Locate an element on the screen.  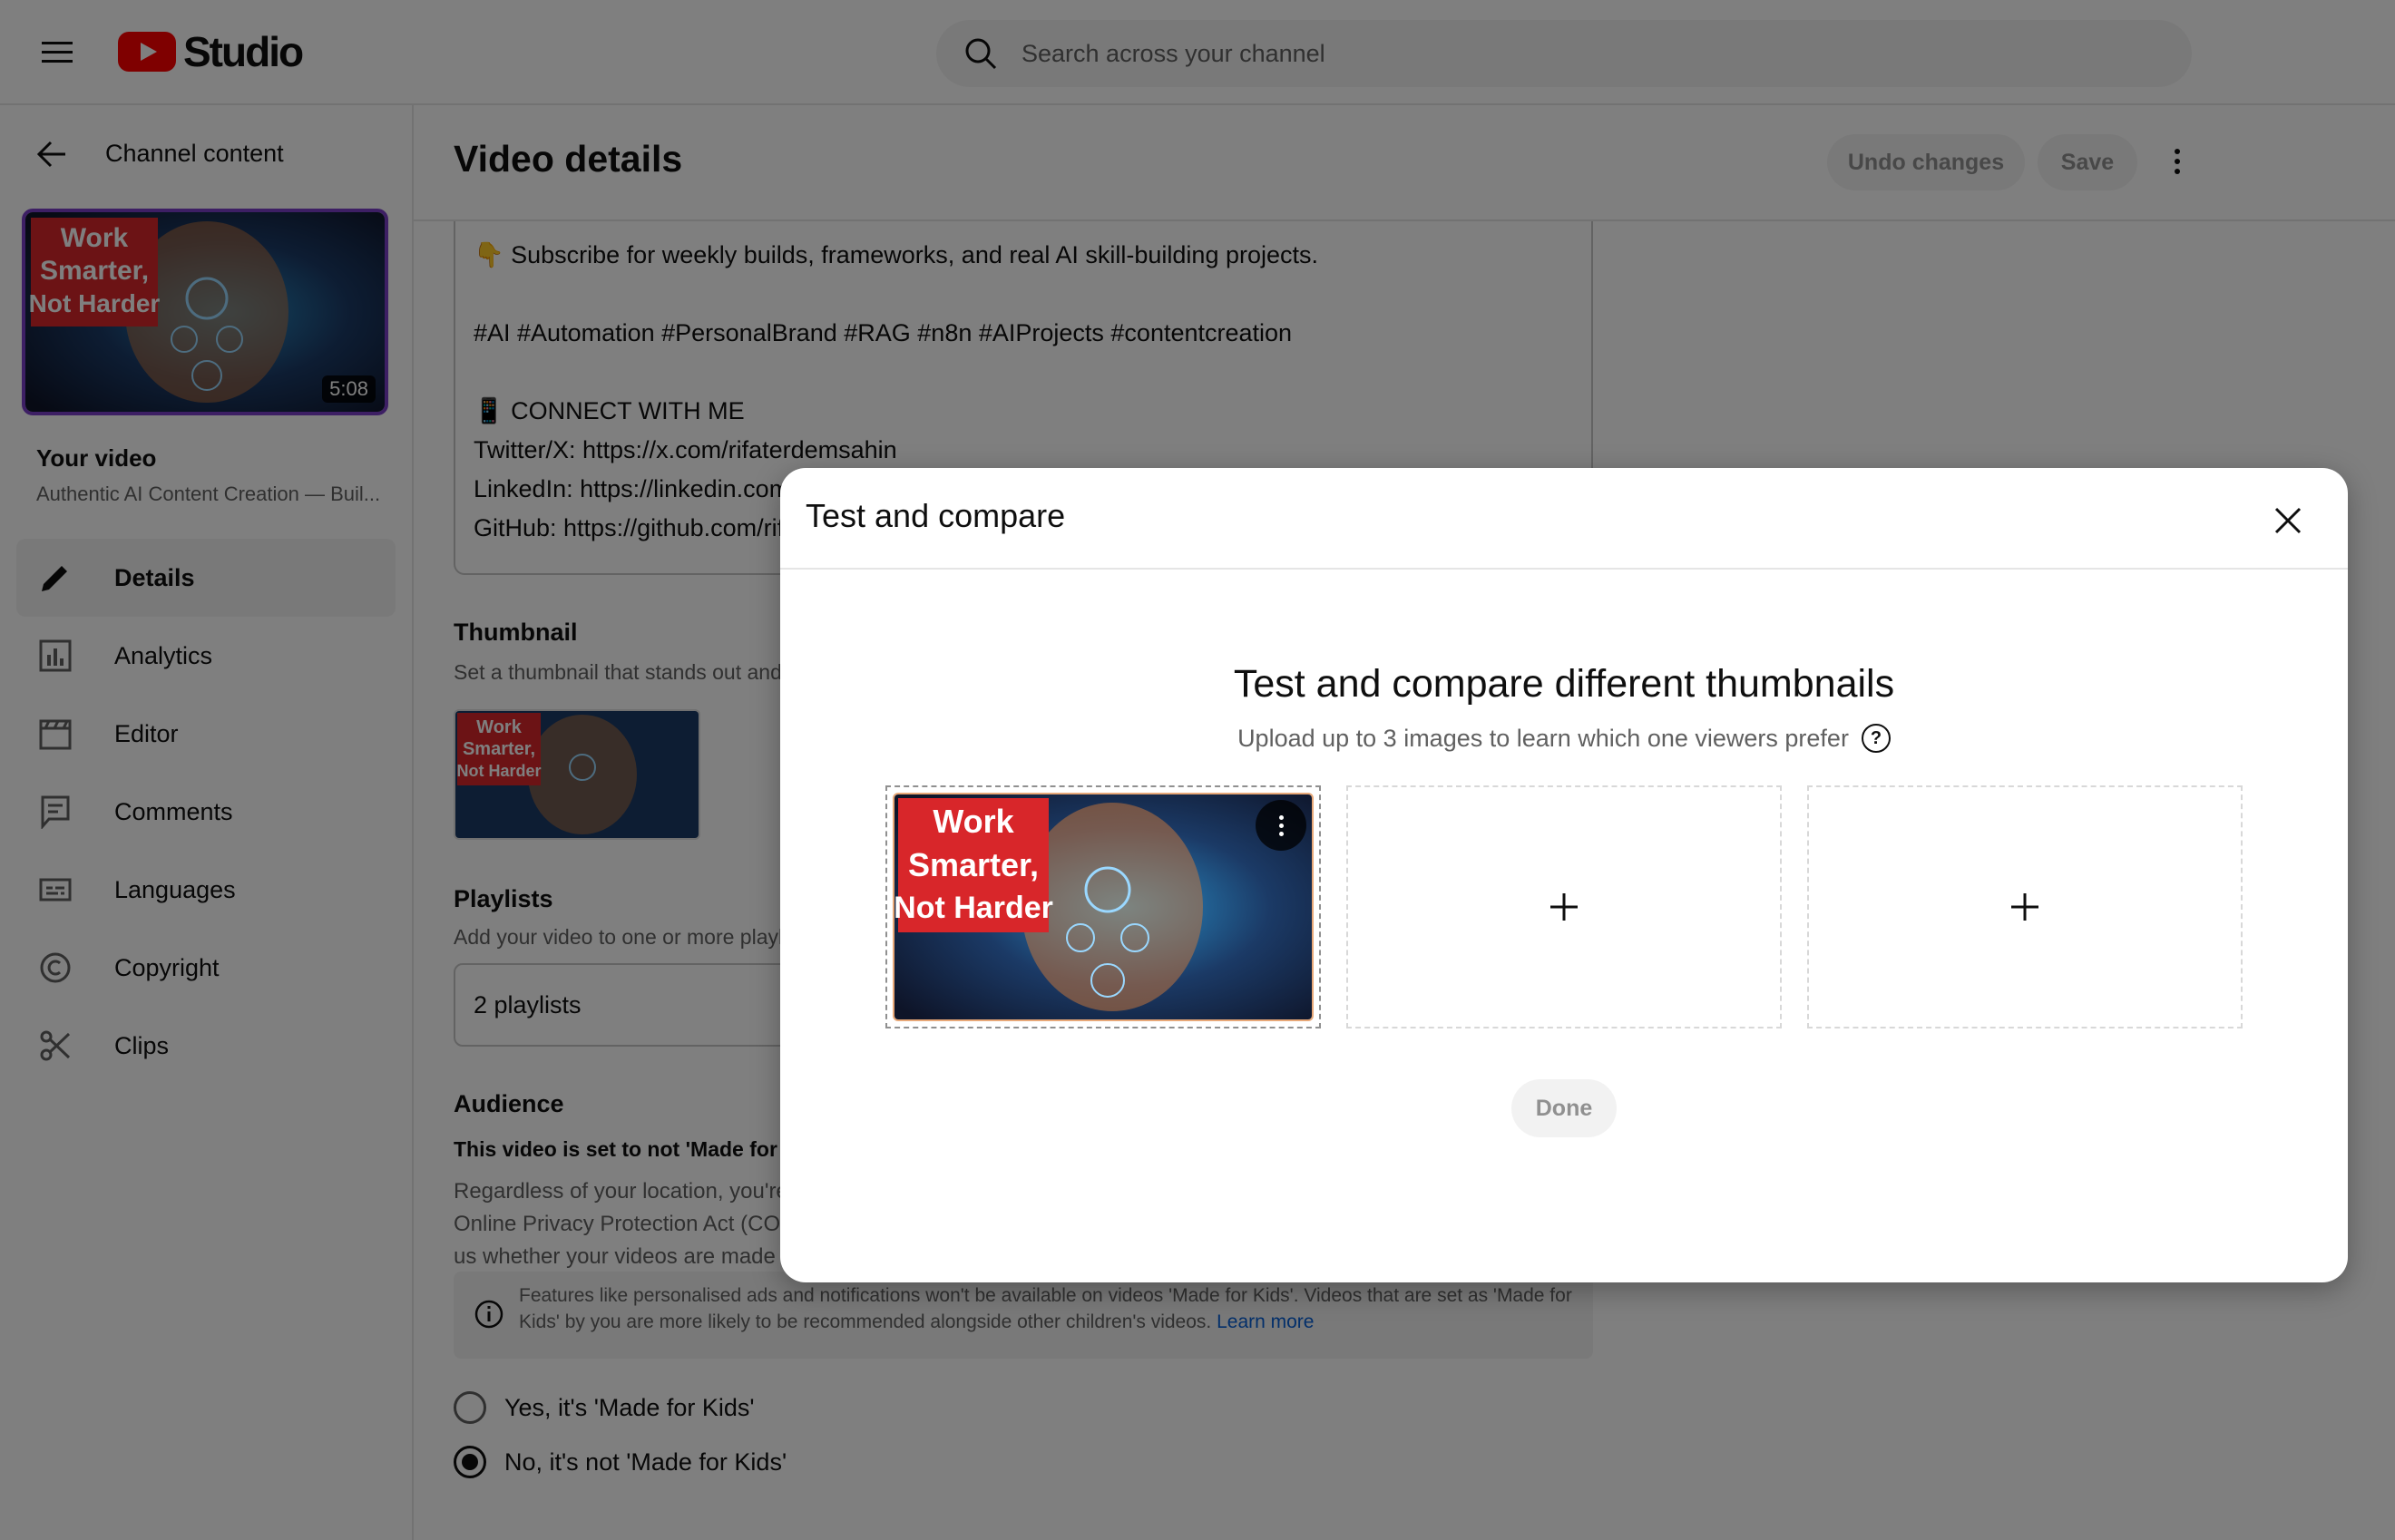
dialog-header: Test and compare is located at coordinates (1564, 519).